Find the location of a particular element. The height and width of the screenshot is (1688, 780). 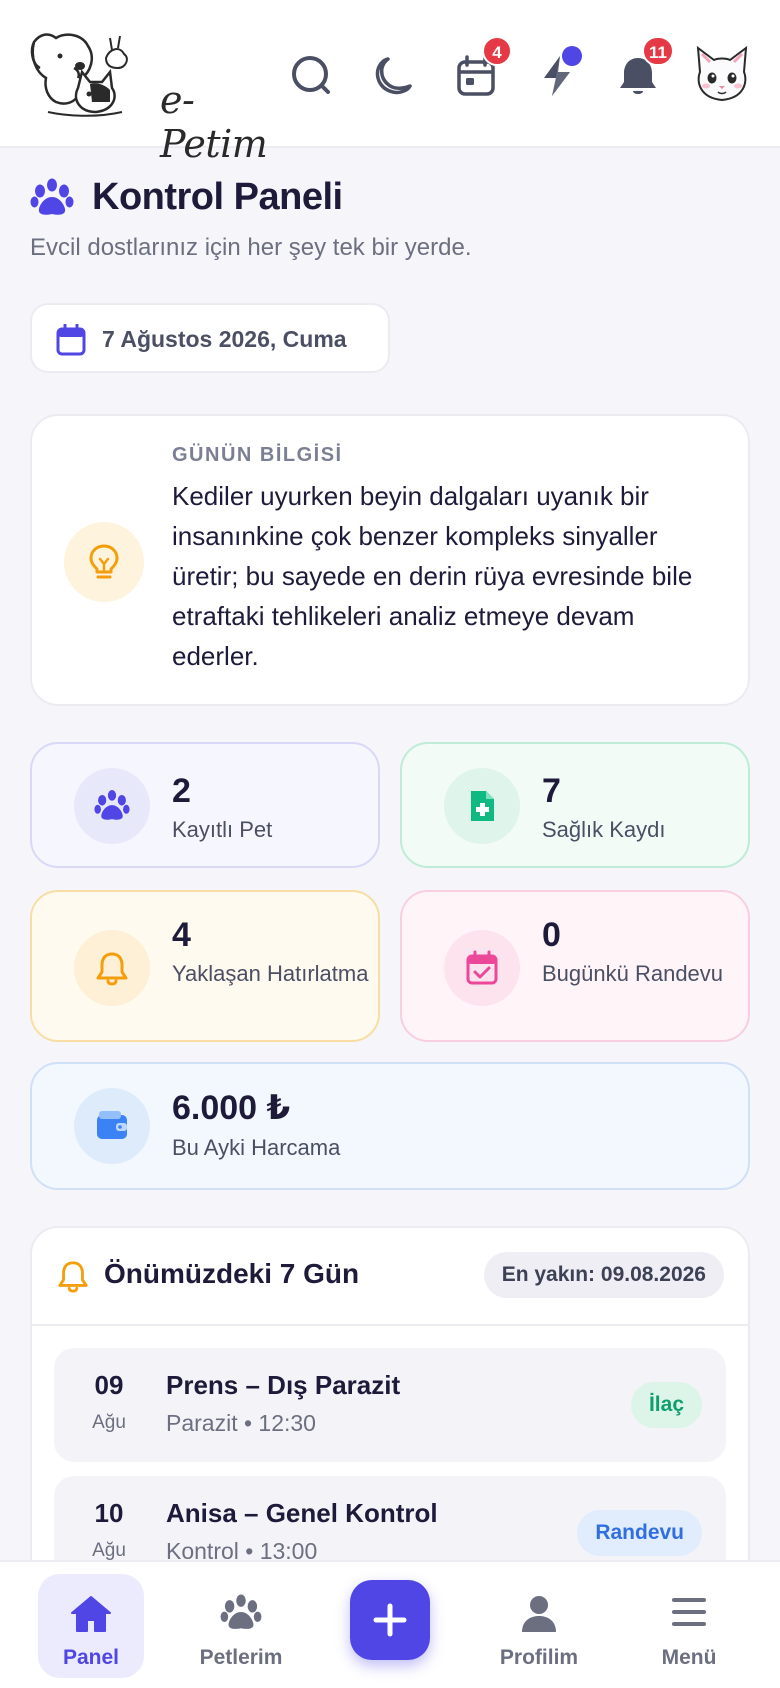

event-tag-medicine: İlaç is located at coordinates (666, 1405).